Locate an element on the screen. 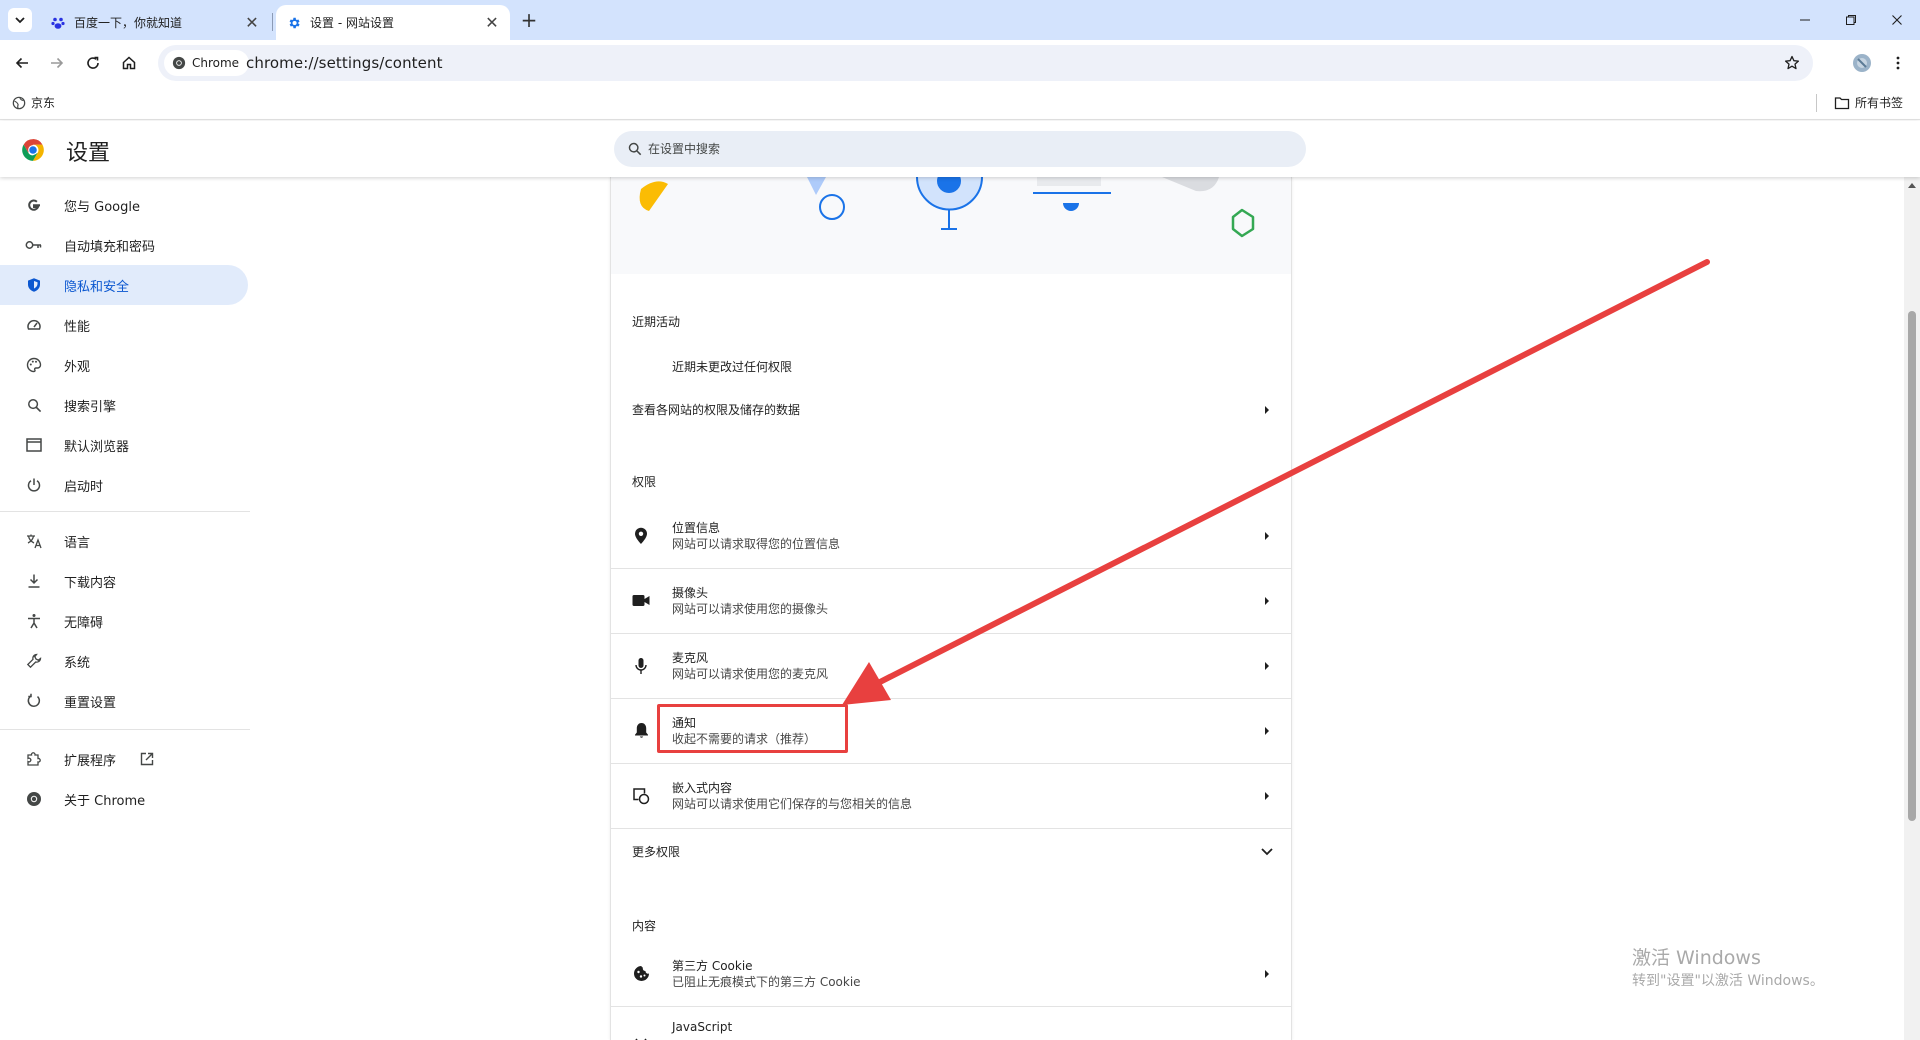  google-g-icon is located at coordinates (34, 205).